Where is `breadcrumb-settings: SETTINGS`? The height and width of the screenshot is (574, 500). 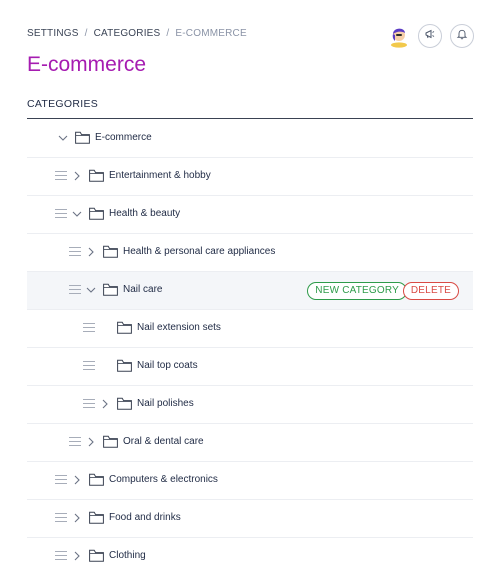 breadcrumb-settings: SETTINGS is located at coordinates (53, 33).